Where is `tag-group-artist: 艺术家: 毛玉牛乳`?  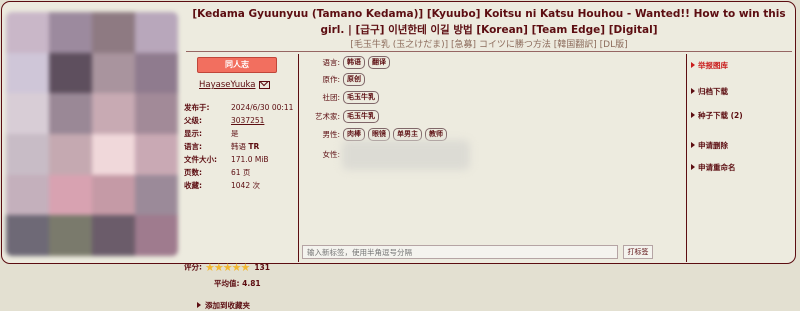
tag-group-artist: 艺术家: 毛玉牛乳 is located at coordinates (341, 116).